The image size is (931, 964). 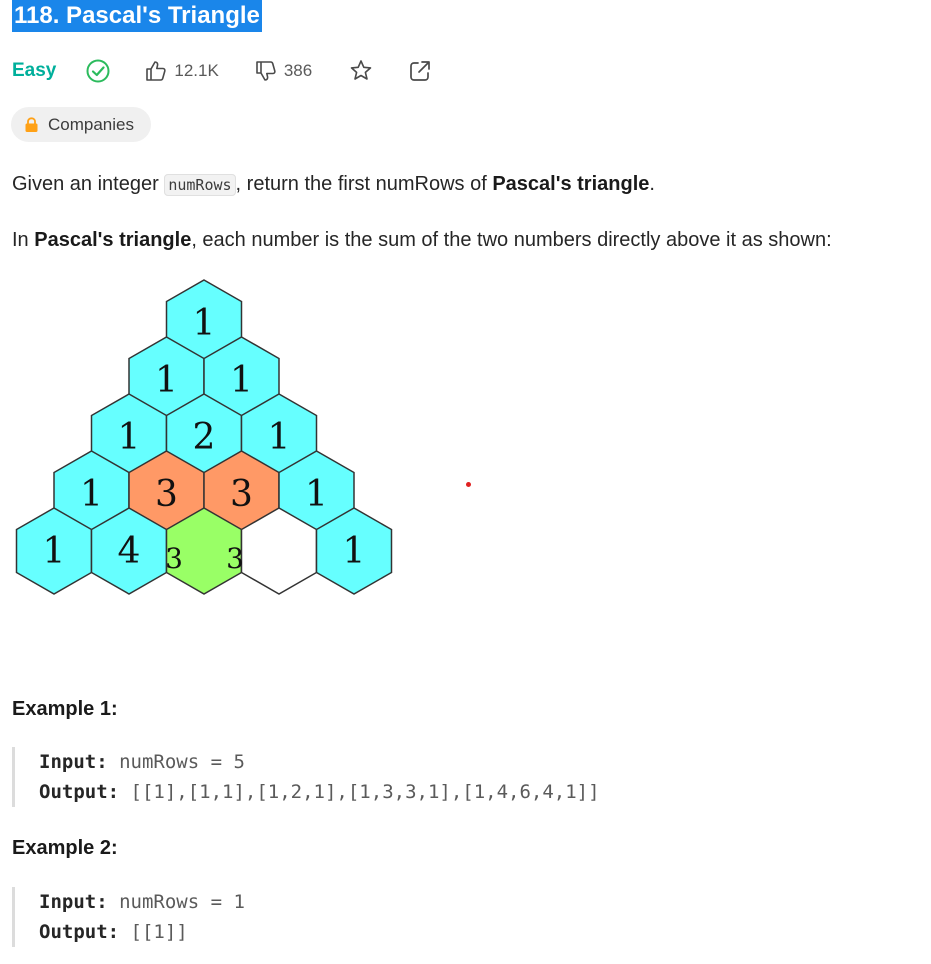 What do you see at coordinates (222, 71) in the screenshot?
I see `problem-meta-row: Easy 12.1K 386` at bounding box center [222, 71].